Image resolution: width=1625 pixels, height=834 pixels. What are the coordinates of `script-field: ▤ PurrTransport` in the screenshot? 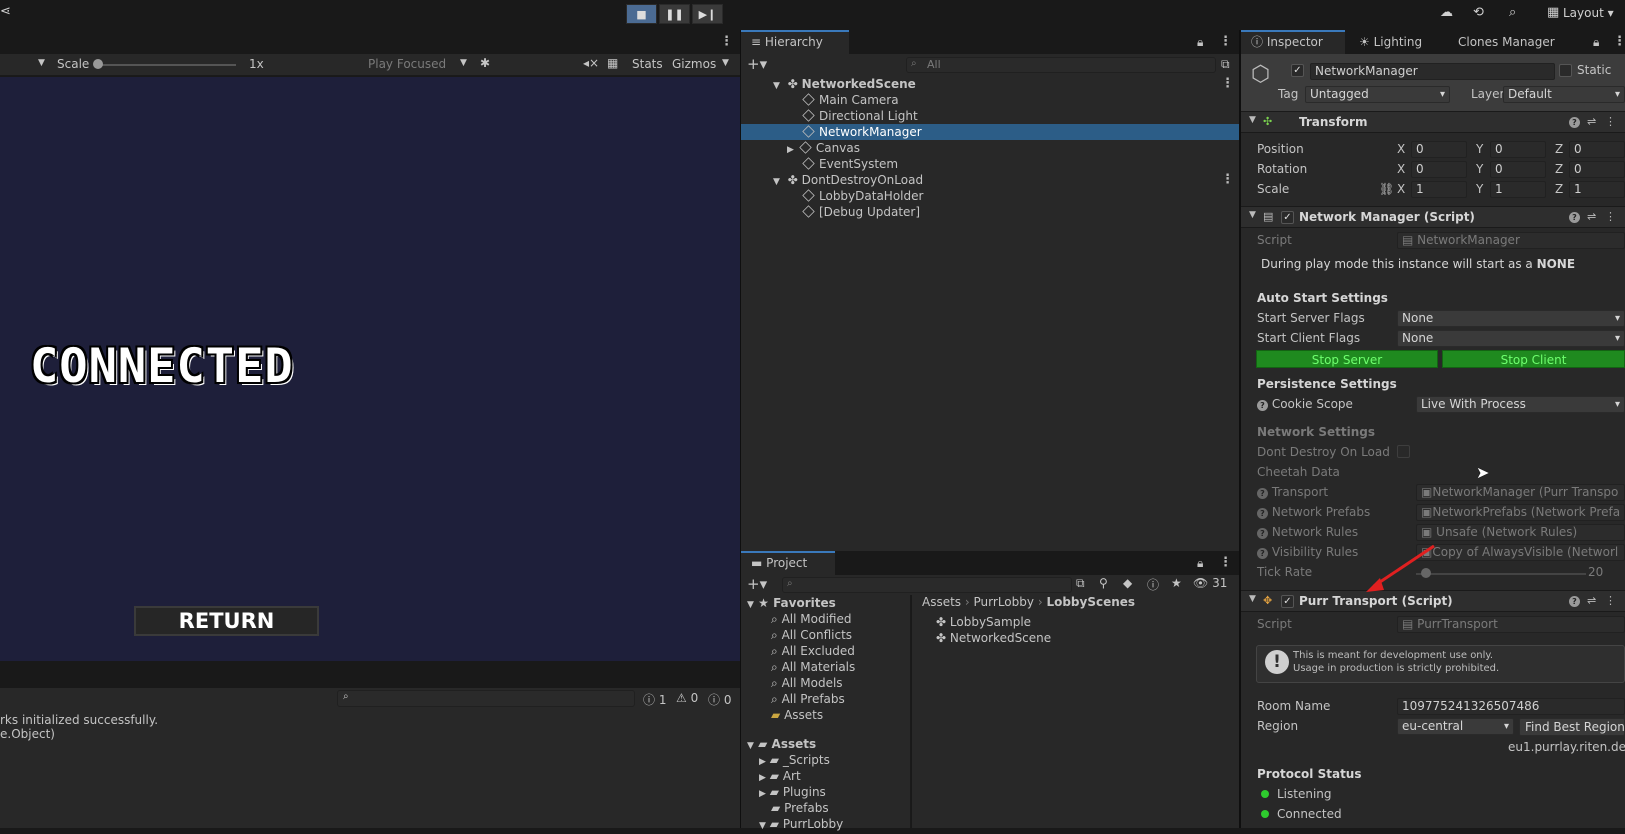 It's located at (1511, 624).